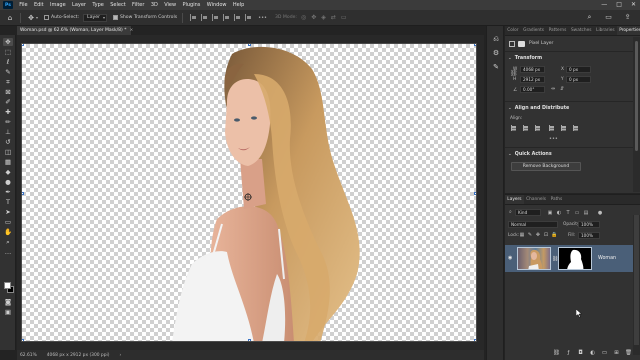  Describe the element at coordinates (533, 224) in the screenshot. I see `blend-mode-dropdown: Normal` at that location.